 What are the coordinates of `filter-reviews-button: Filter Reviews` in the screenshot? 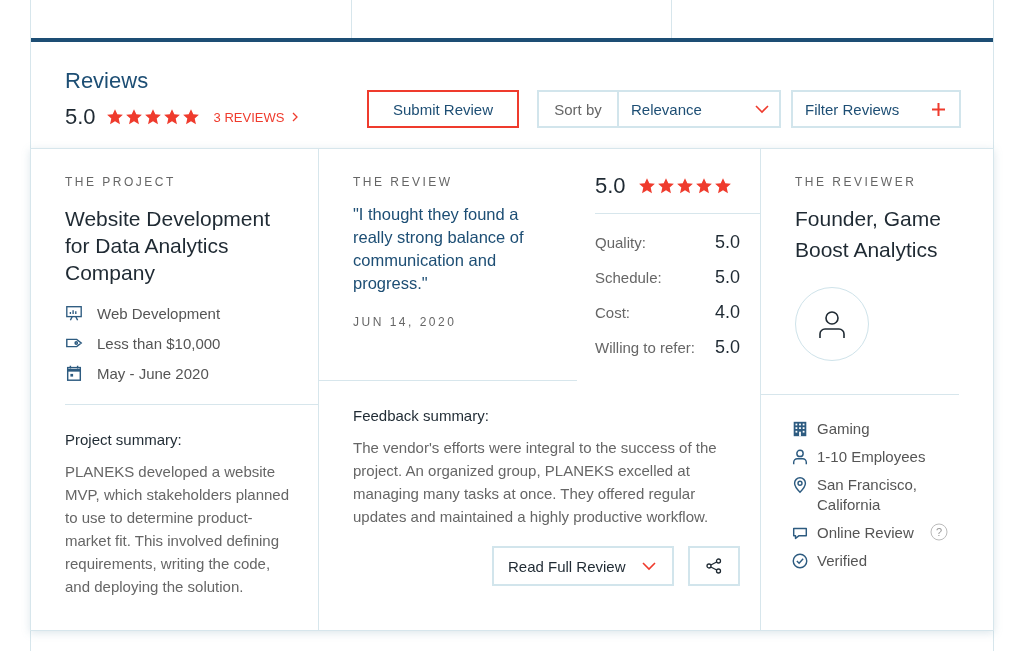 It's located at (876, 109).